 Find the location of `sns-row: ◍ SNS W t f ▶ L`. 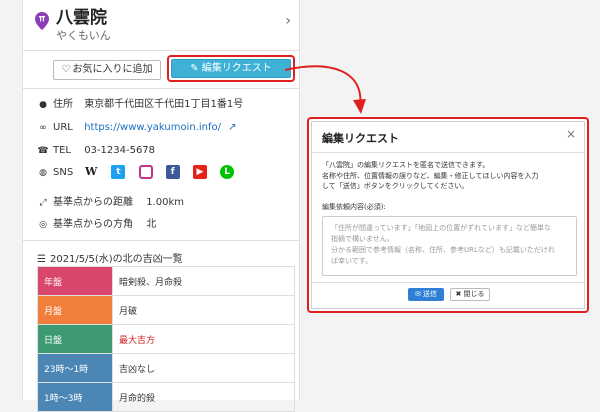

sns-row: ◍ SNS W t f ▶ L is located at coordinates (140, 172).